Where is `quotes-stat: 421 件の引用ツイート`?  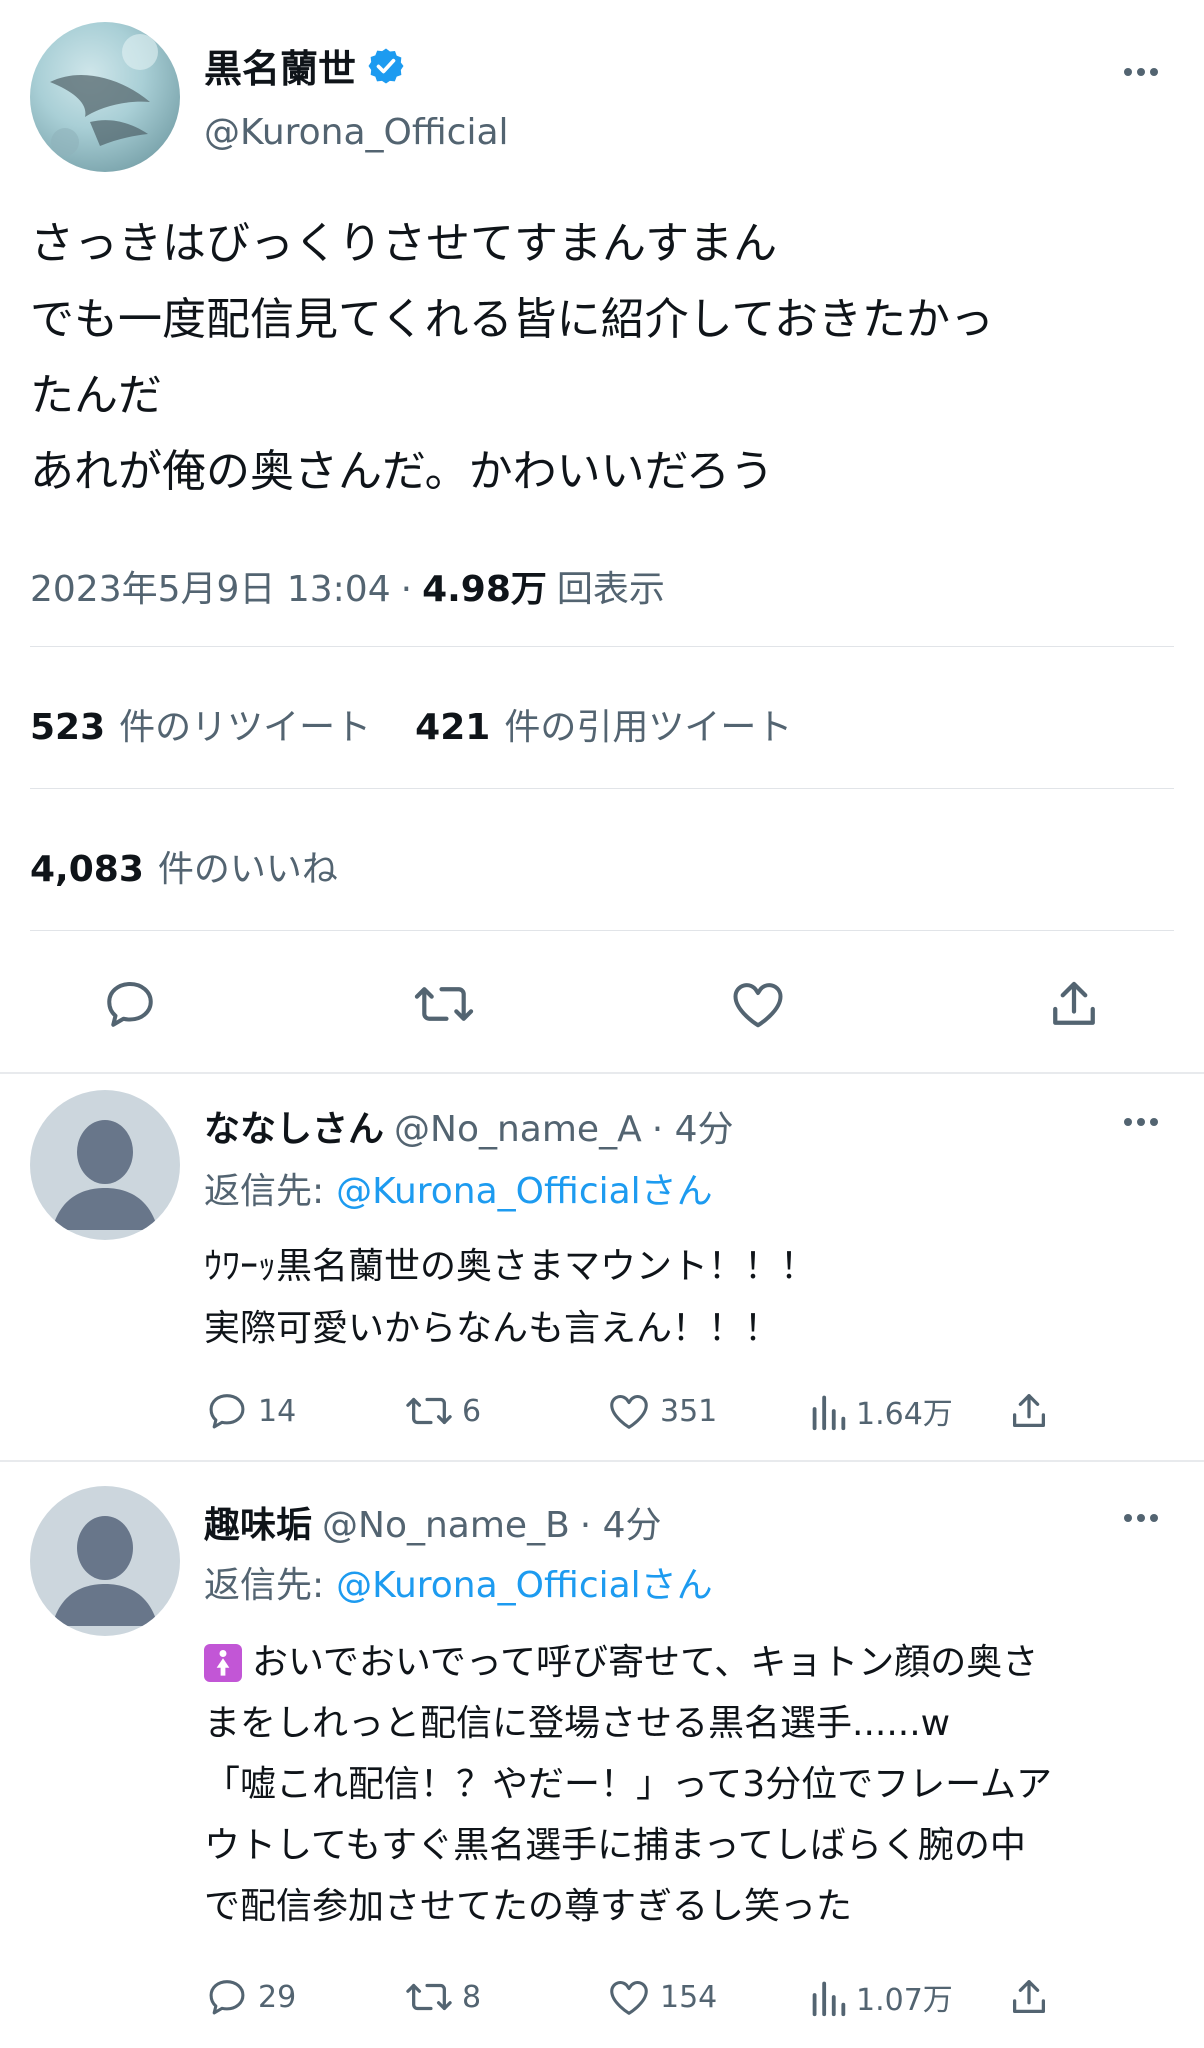
quotes-stat: 421 件の引用ツイート is located at coordinates (603, 724).